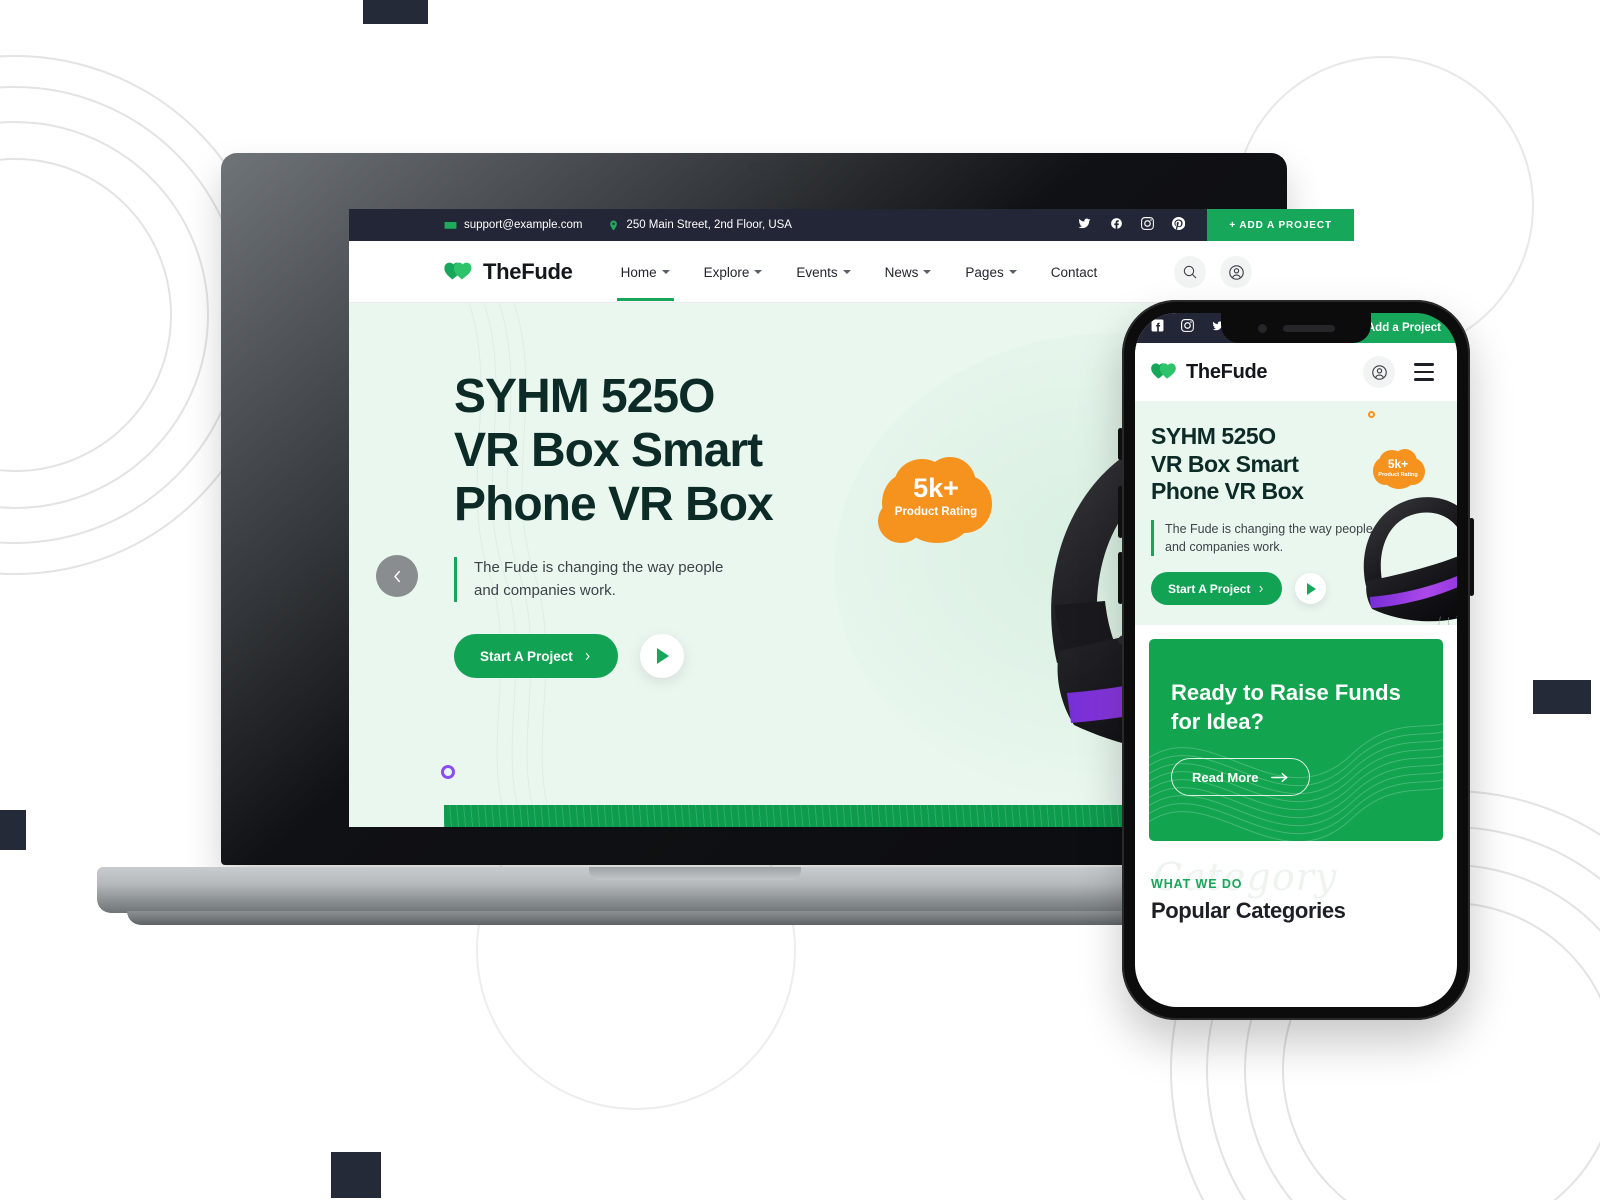  Describe the element at coordinates (1308, 328) in the screenshot. I see `phone-speaker-icon` at that location.